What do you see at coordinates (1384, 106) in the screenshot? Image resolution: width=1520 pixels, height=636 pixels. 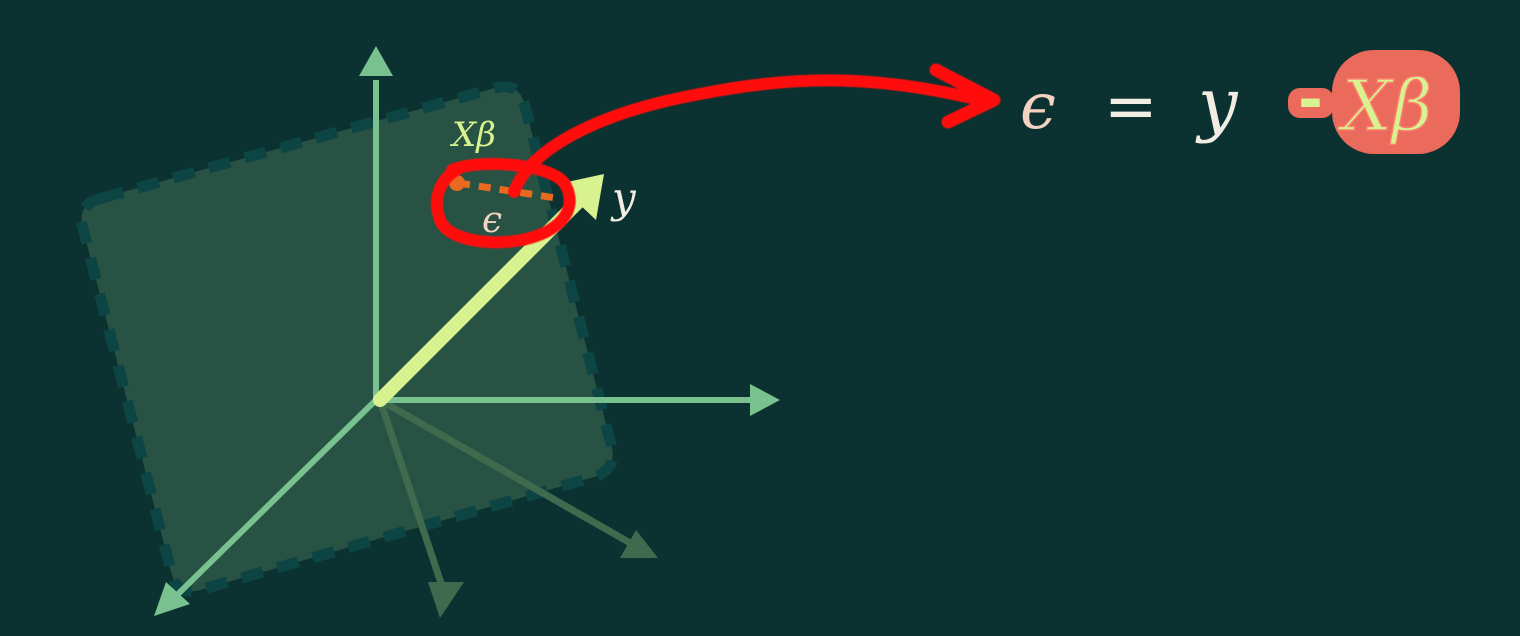 I see `equation-xbeta: Xβ` at bounding box center [1384, 106].